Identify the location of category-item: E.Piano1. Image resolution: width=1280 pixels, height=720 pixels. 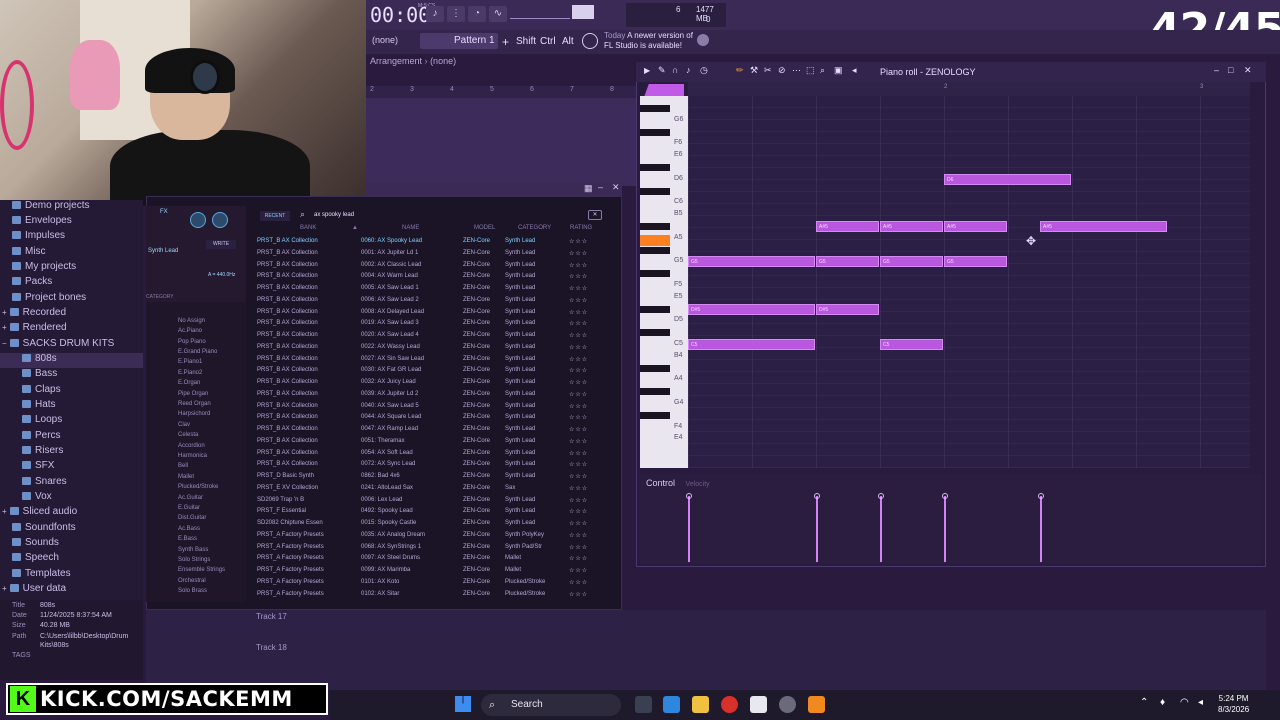
(190, 362).